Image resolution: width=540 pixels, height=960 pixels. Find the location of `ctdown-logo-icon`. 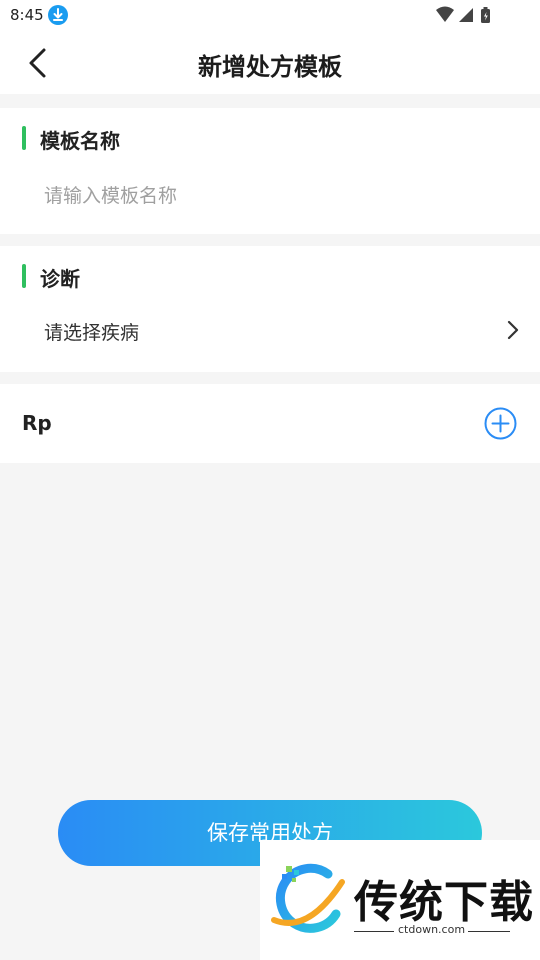

ctdown-logo-icon is located at coordinates (308, 898).